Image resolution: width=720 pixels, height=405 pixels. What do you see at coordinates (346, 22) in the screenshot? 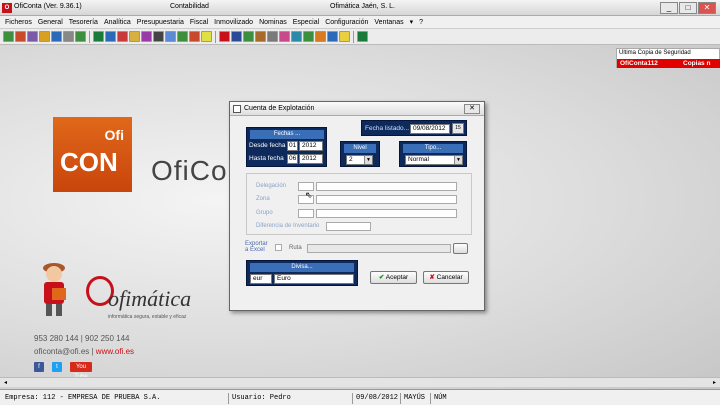
I see `menu-configuracion: Configuración` at bounding box center [346, 22].